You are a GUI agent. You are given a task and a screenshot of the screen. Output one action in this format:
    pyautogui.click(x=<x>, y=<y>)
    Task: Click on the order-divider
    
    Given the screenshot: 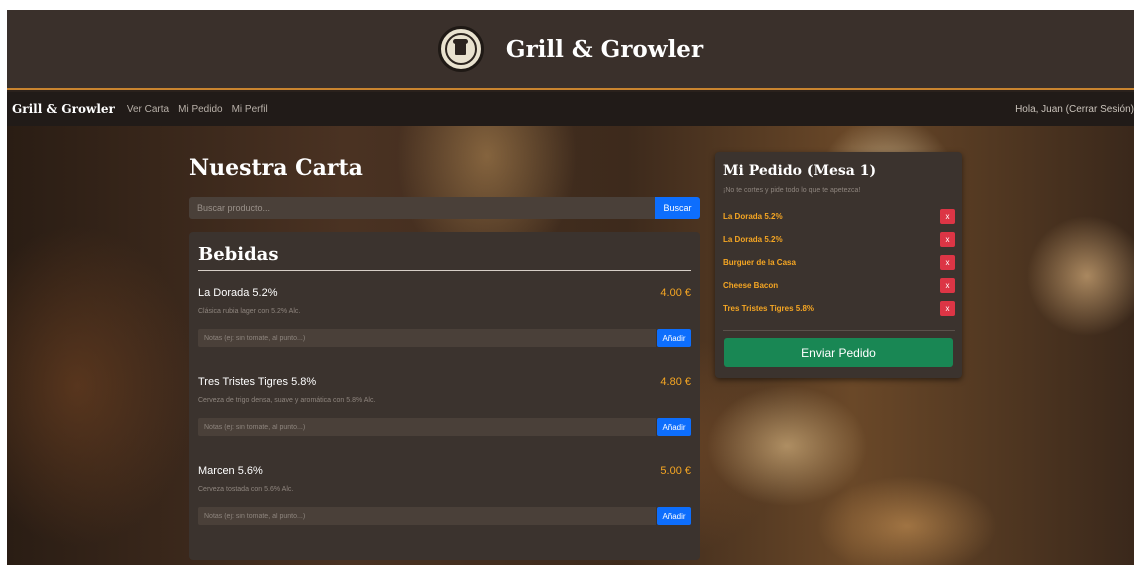 What is the action you would take?
    pyautogui.click(x=839, y=330)
    